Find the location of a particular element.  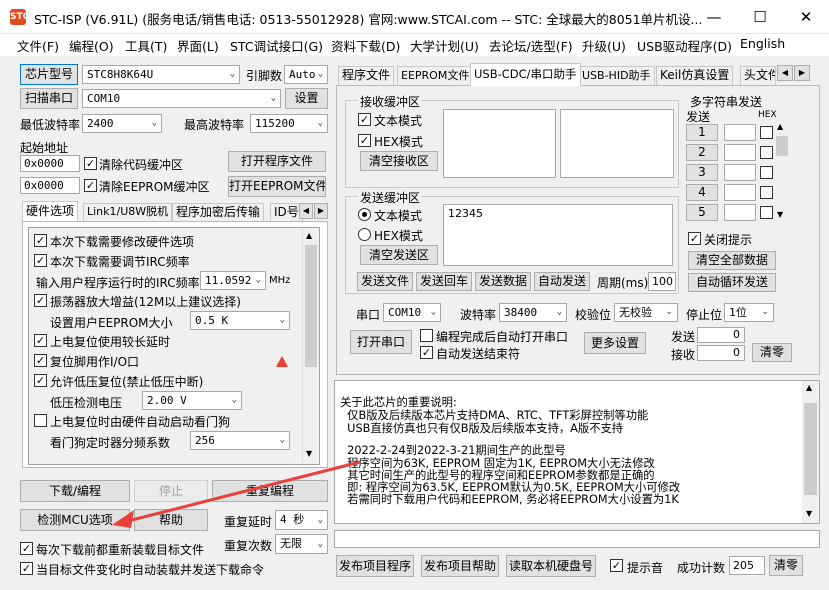

maximize-button: ☐ is located at coordinates (760, 17).